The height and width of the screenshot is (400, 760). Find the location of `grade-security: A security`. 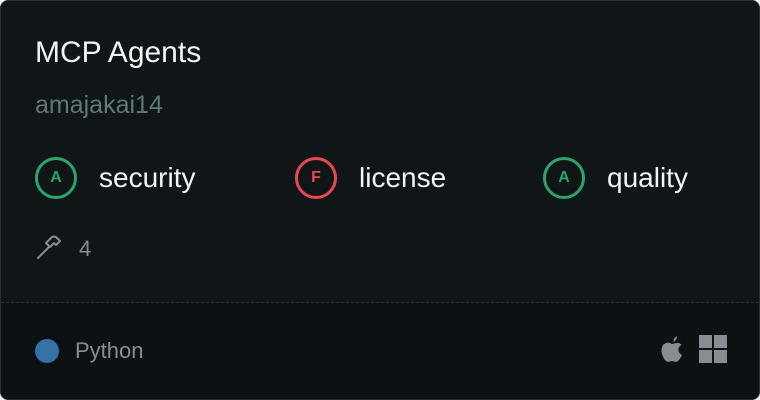

grade-security: A security is located at coordinates (115, 178).